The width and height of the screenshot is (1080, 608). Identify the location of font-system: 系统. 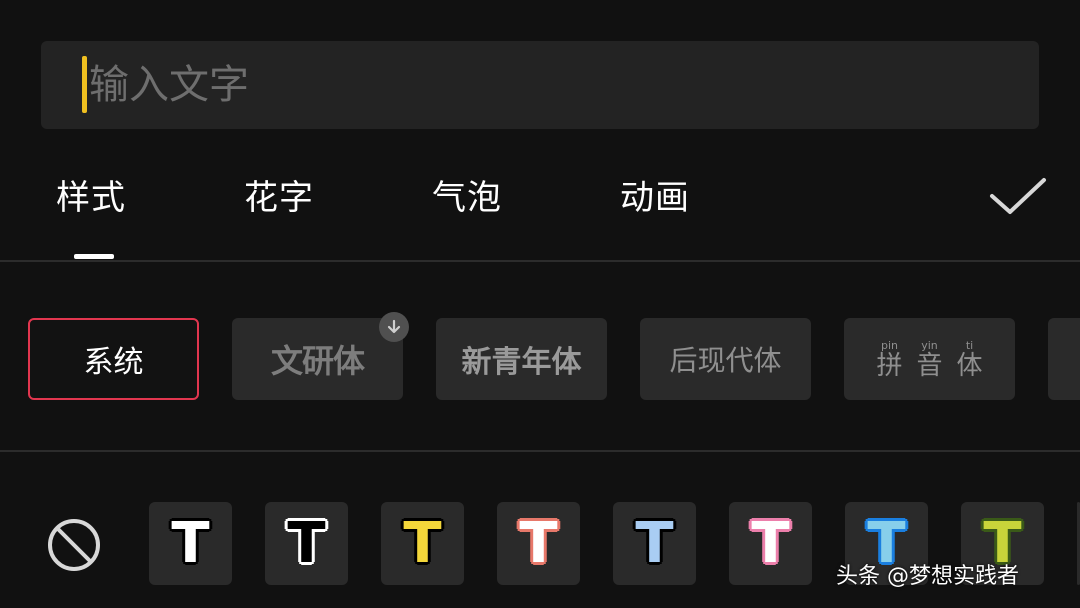
(113, 359).